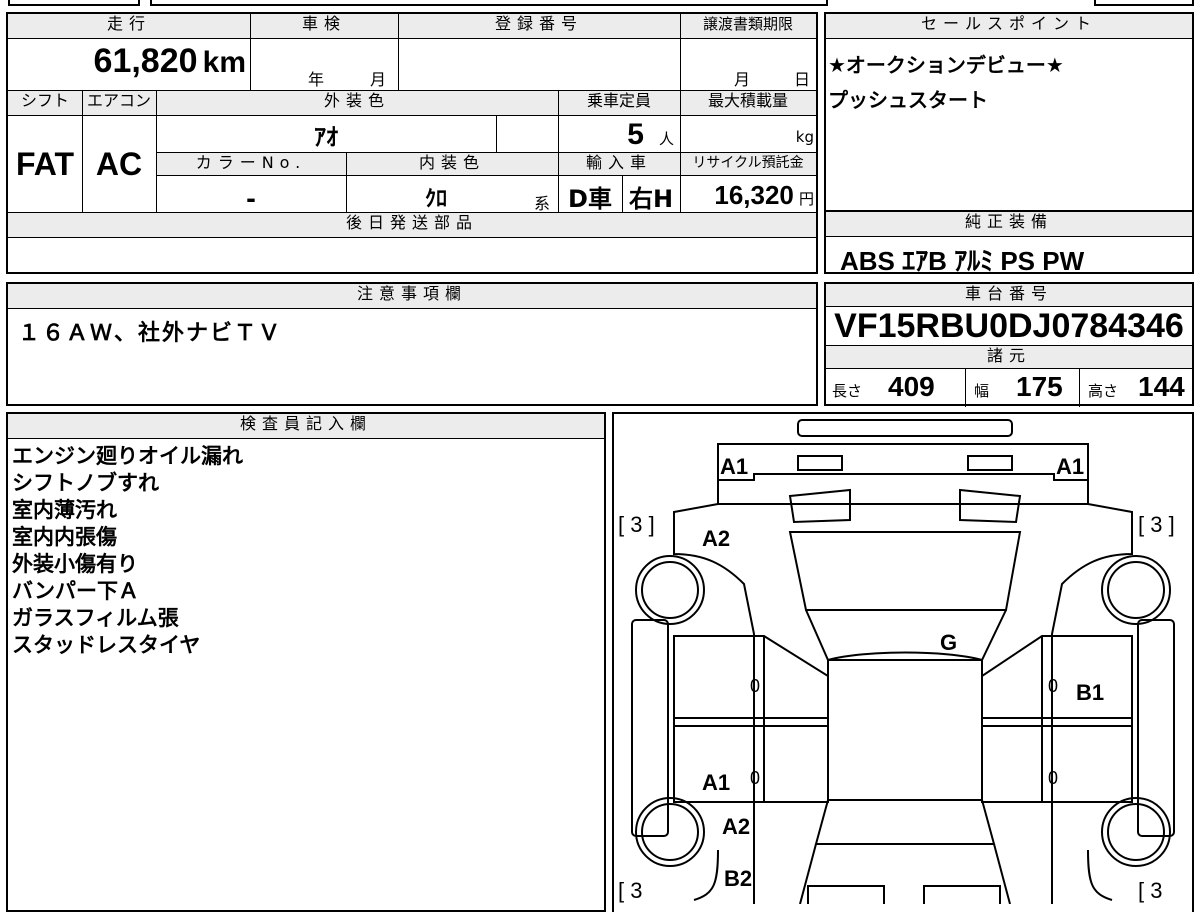 The height and width of the screenshot is (912, 1200). I want to click on inspector-line: ガラスフィルム張, so click(95, 618).